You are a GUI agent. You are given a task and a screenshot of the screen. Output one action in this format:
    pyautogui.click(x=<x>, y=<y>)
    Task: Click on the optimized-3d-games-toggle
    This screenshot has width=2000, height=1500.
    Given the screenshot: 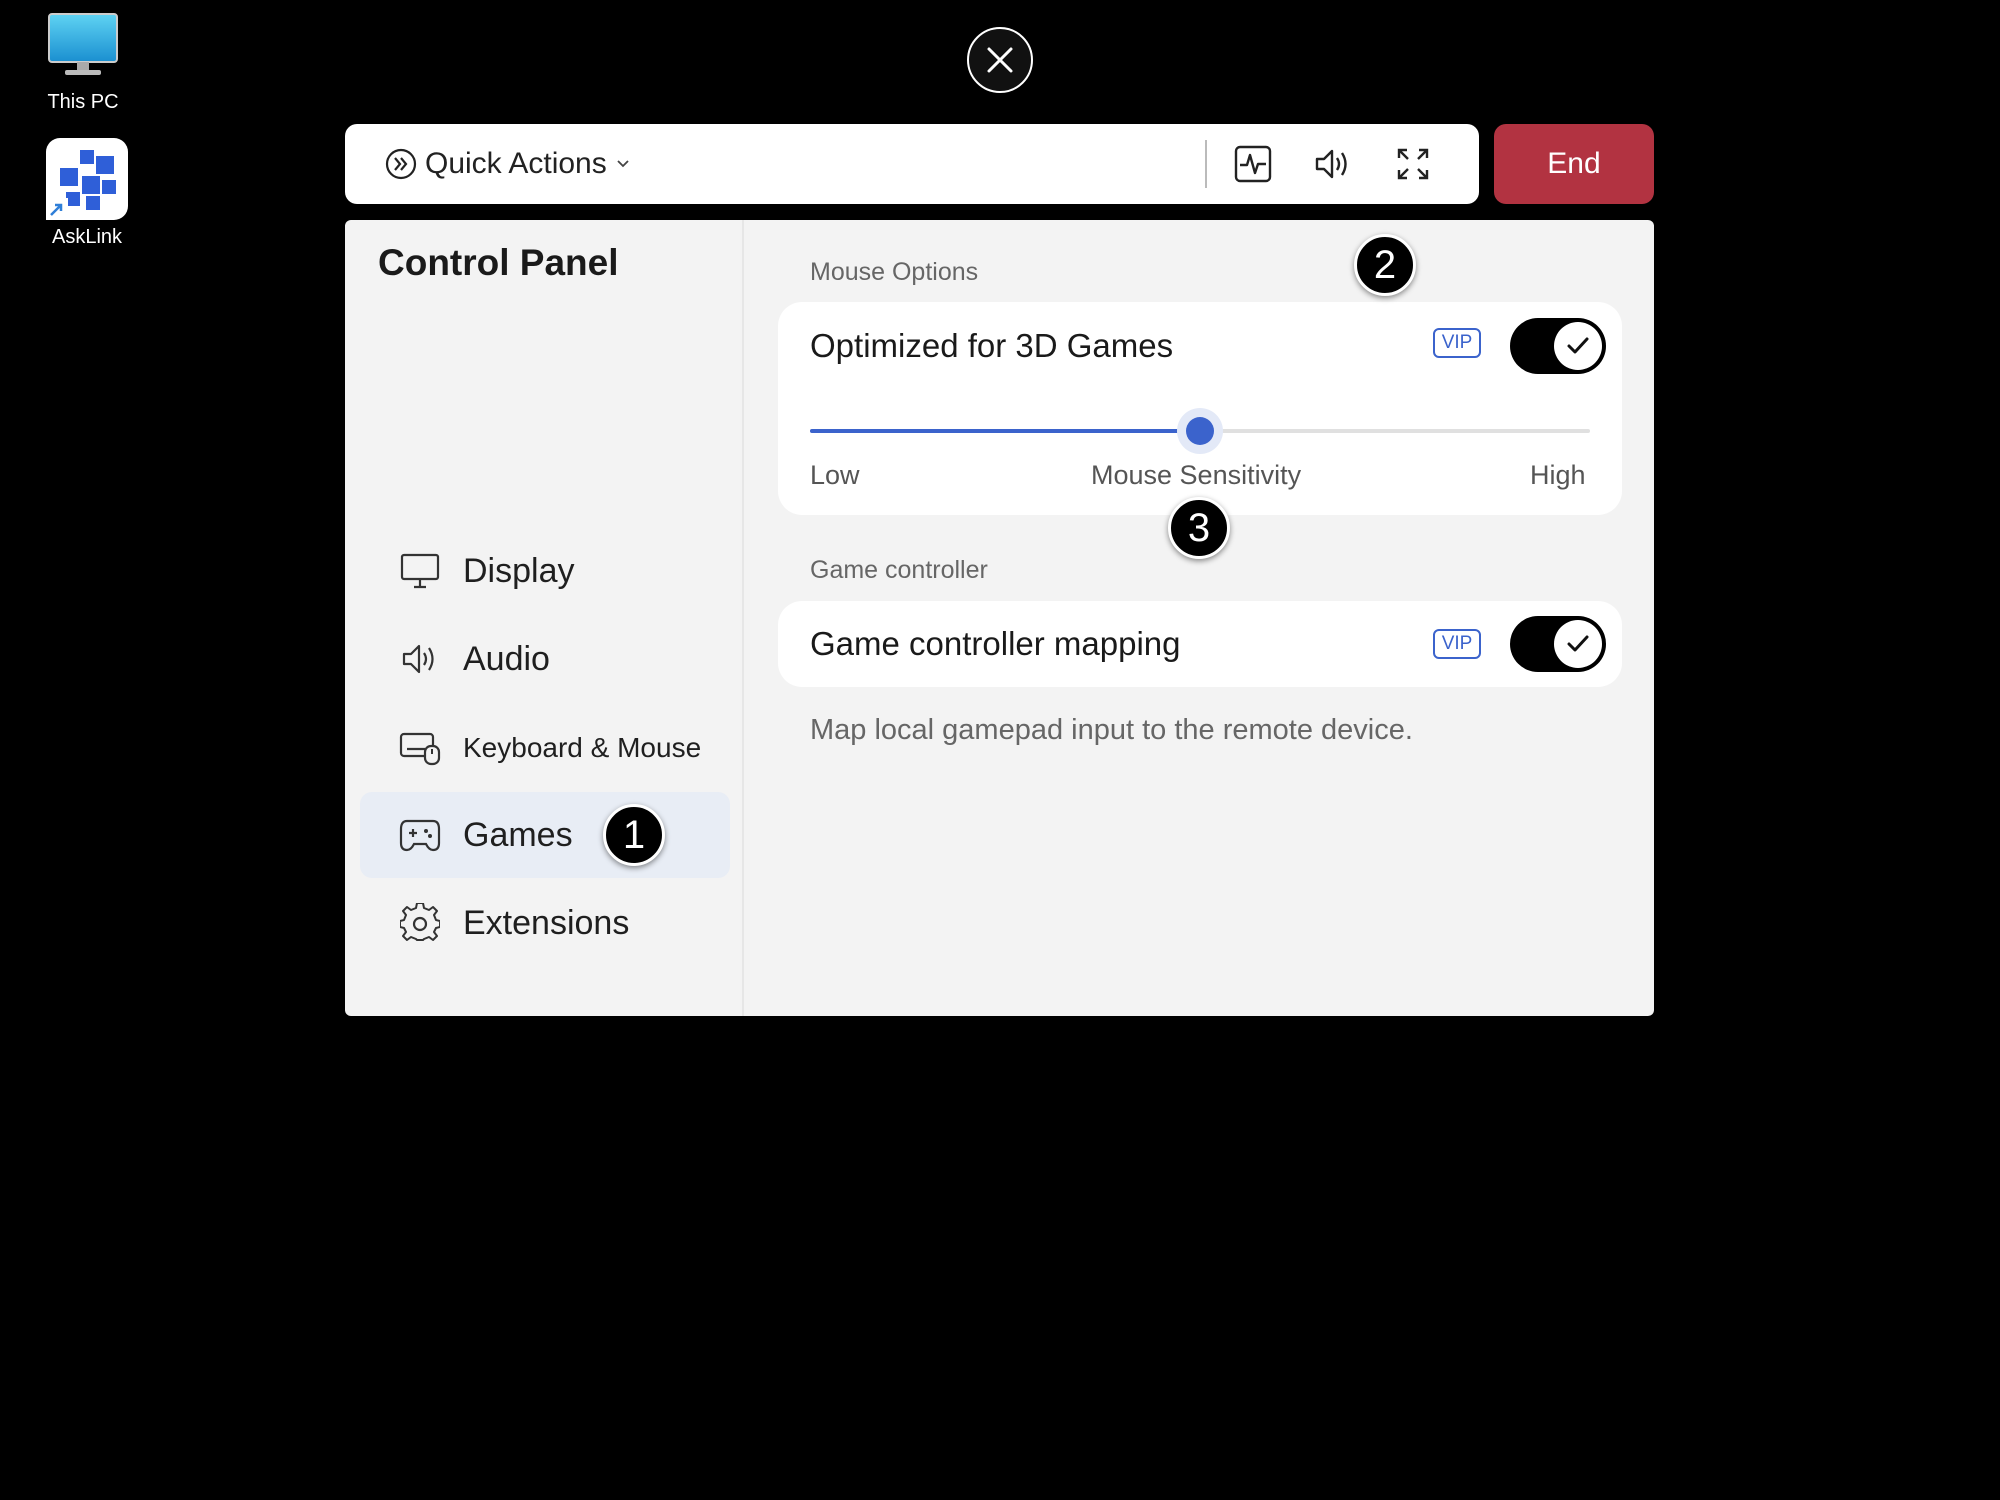 What is the action you would take?
    pyautogui.click(x=1558, y=346)
    